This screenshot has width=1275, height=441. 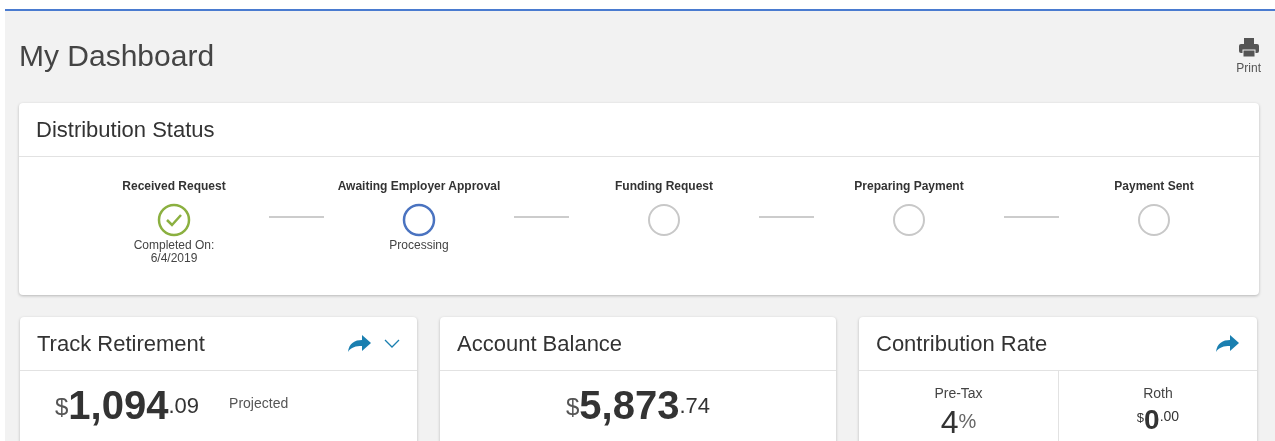 What do you see at coordinates (1154, 186) in the screenshot?
I see `step-label: Payment Sent` at bounding box center [1154, 186].